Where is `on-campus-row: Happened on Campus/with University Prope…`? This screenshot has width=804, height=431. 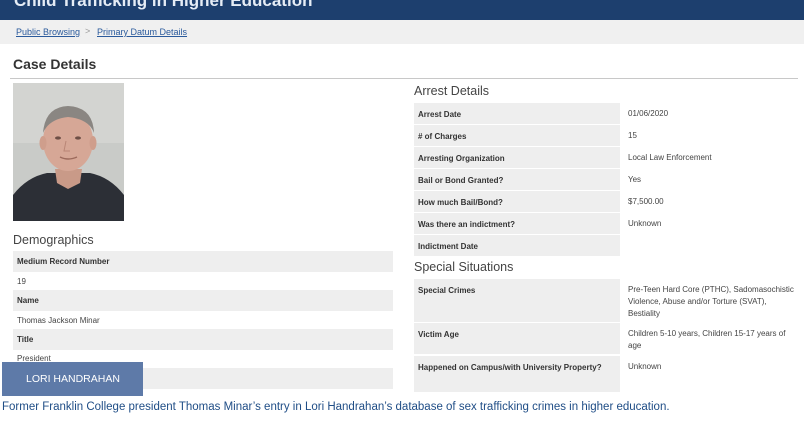
on-campus-row: Happened on Campus/with University Prope… is located at coordinates (609, 374).